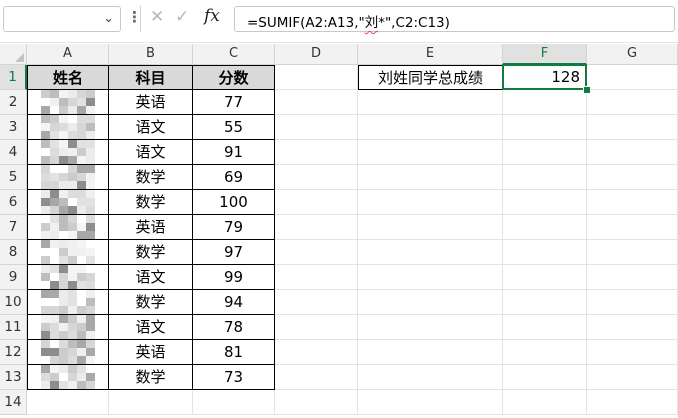  What do you see at coordinates (545, 77) in the screenshot?
I see `summary-value-cell: 128` at bounding box center [545, 77].